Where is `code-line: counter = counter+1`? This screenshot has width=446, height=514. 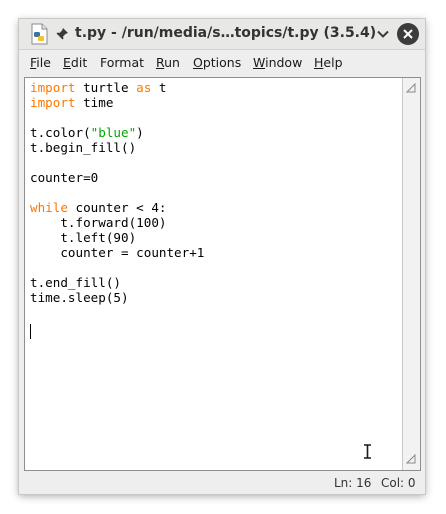 code-line: counter = counter+1 is located at coordinates (215, 252).